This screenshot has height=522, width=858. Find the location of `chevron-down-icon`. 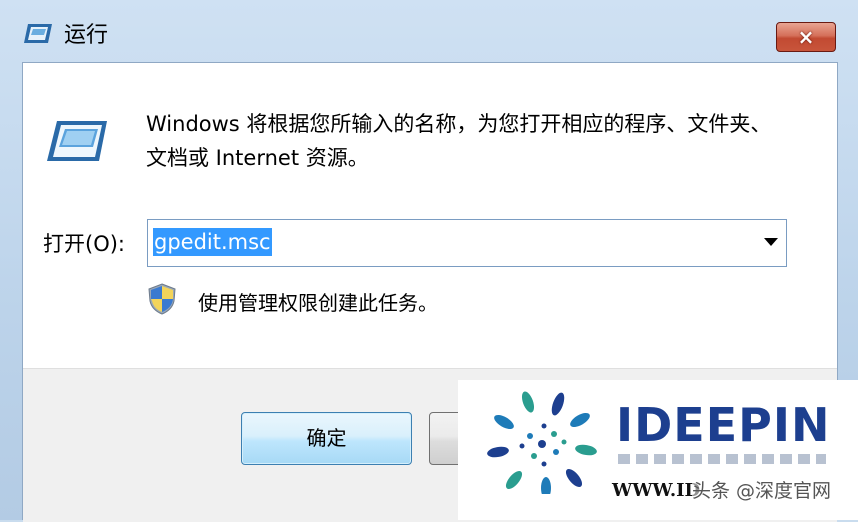

chevron-down-icon is located at coordinates (771, 242).